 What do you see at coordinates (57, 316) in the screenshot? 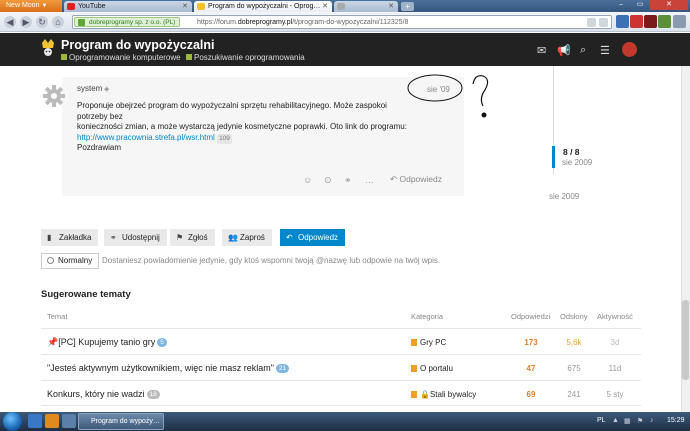
I see `column-header-topic: Temat` at bounding box center [57, 316].